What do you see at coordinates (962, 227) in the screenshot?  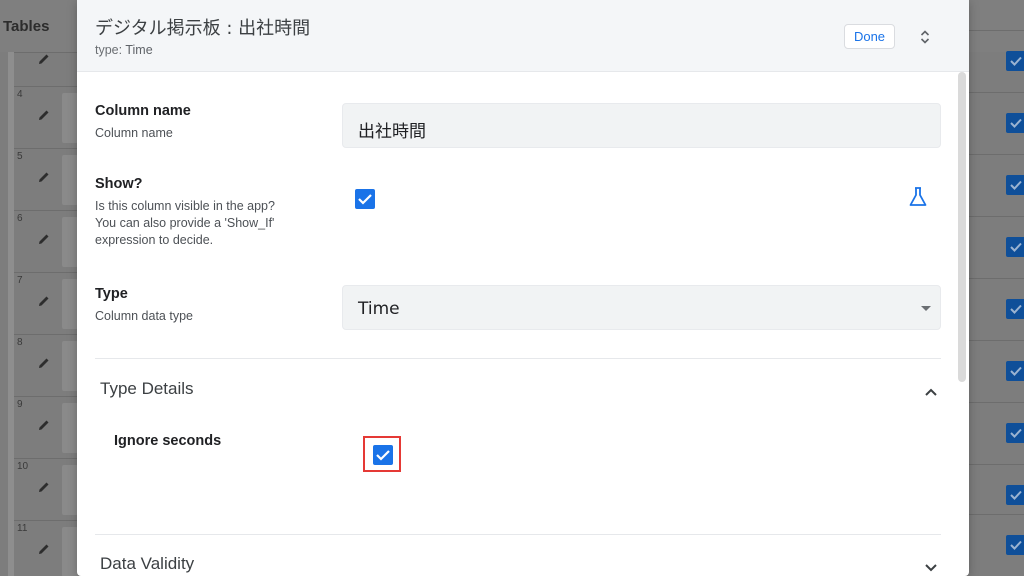 I see `scroll-thumb` at bounding box center [962, 227].